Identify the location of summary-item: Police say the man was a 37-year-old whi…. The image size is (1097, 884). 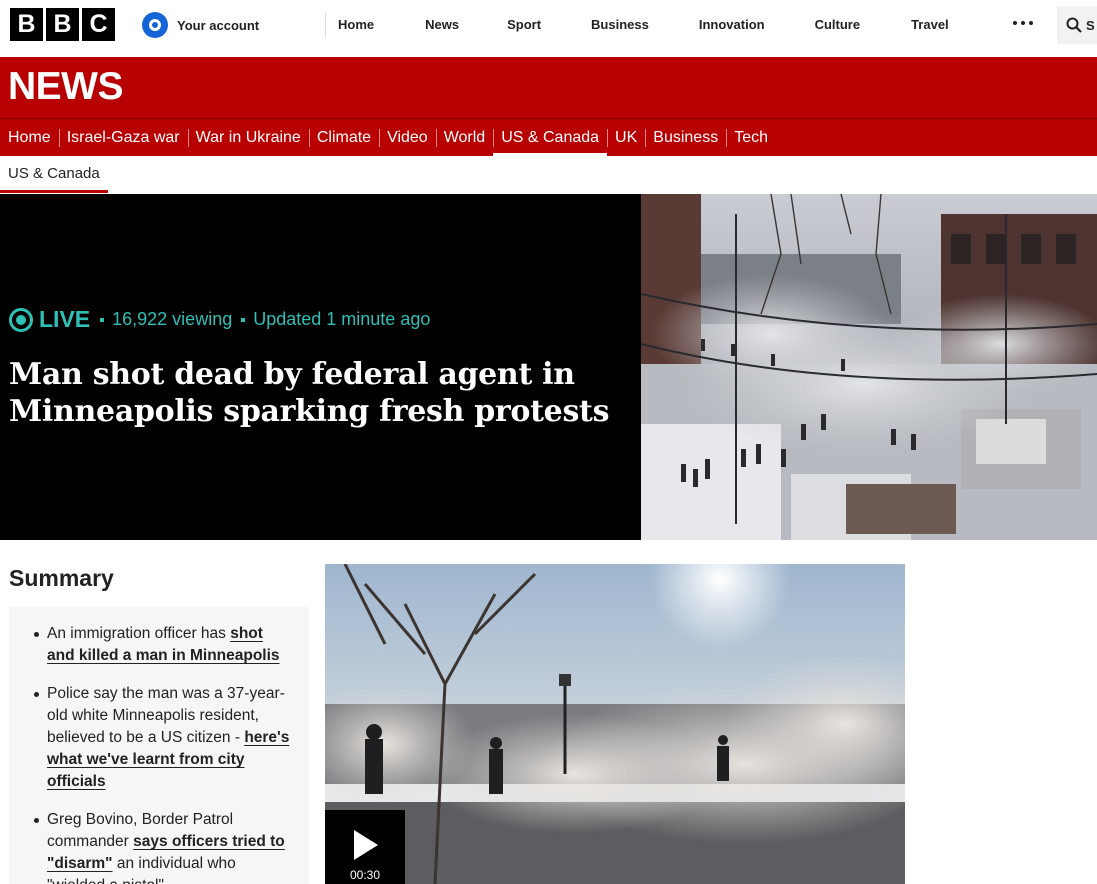
(162, 738).